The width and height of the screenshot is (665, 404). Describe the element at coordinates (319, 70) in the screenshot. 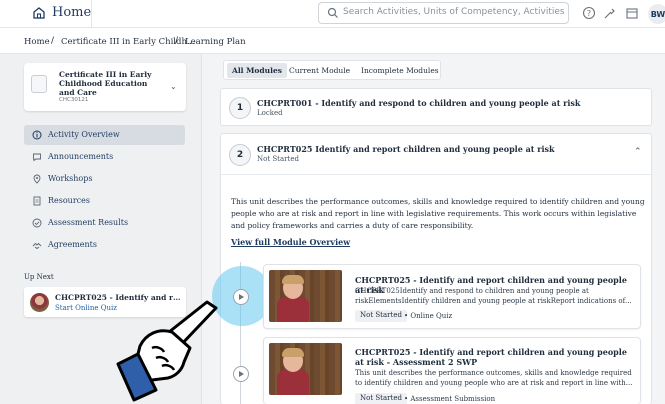

I see `tab-current-module: Current Module` at that location.